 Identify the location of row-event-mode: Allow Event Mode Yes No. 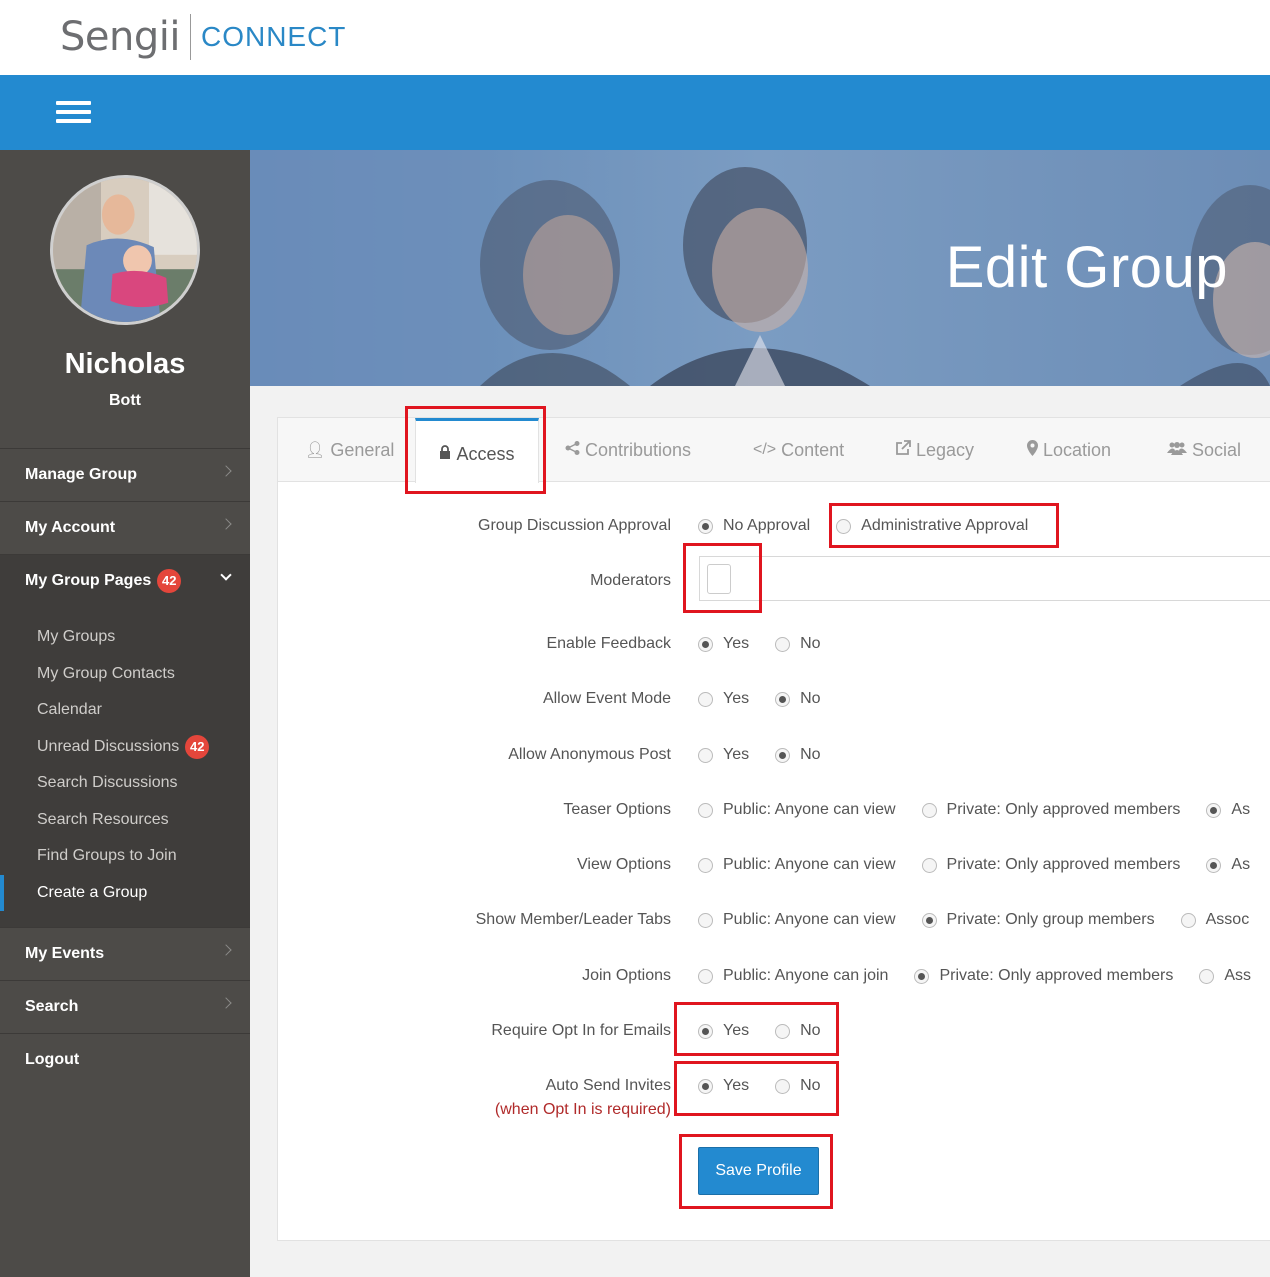
(774, 700).